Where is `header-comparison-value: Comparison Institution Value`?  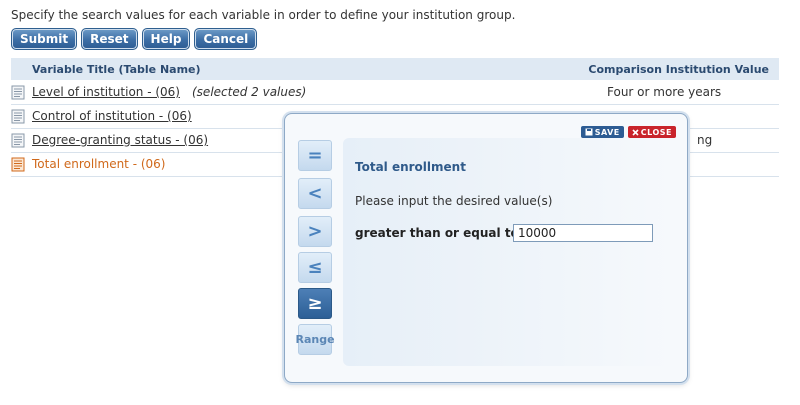 header-comparison-value: Comparison Institution Value is located at coordinates (678, 69).